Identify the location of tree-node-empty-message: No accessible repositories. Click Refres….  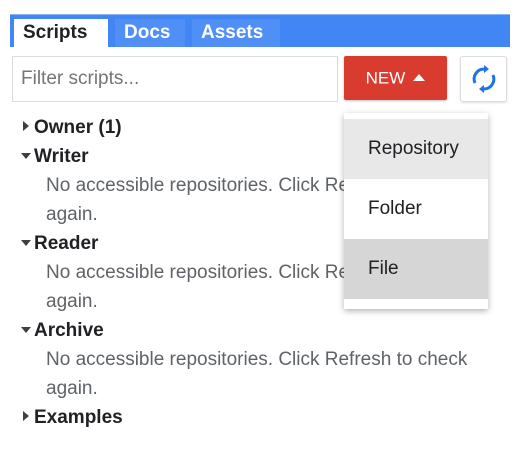
(257, 374).